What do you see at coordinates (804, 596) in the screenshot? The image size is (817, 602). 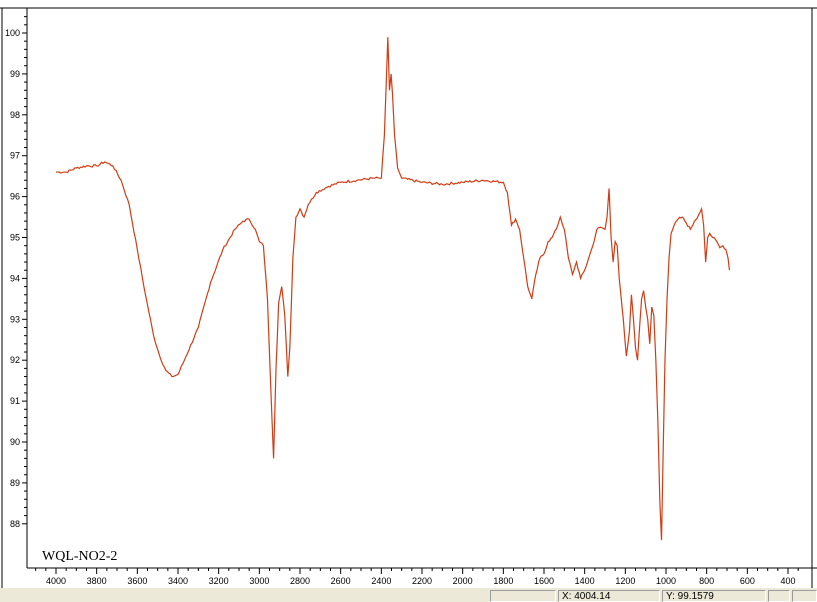 I see `status-indicator` at bounding box center [804, 596].